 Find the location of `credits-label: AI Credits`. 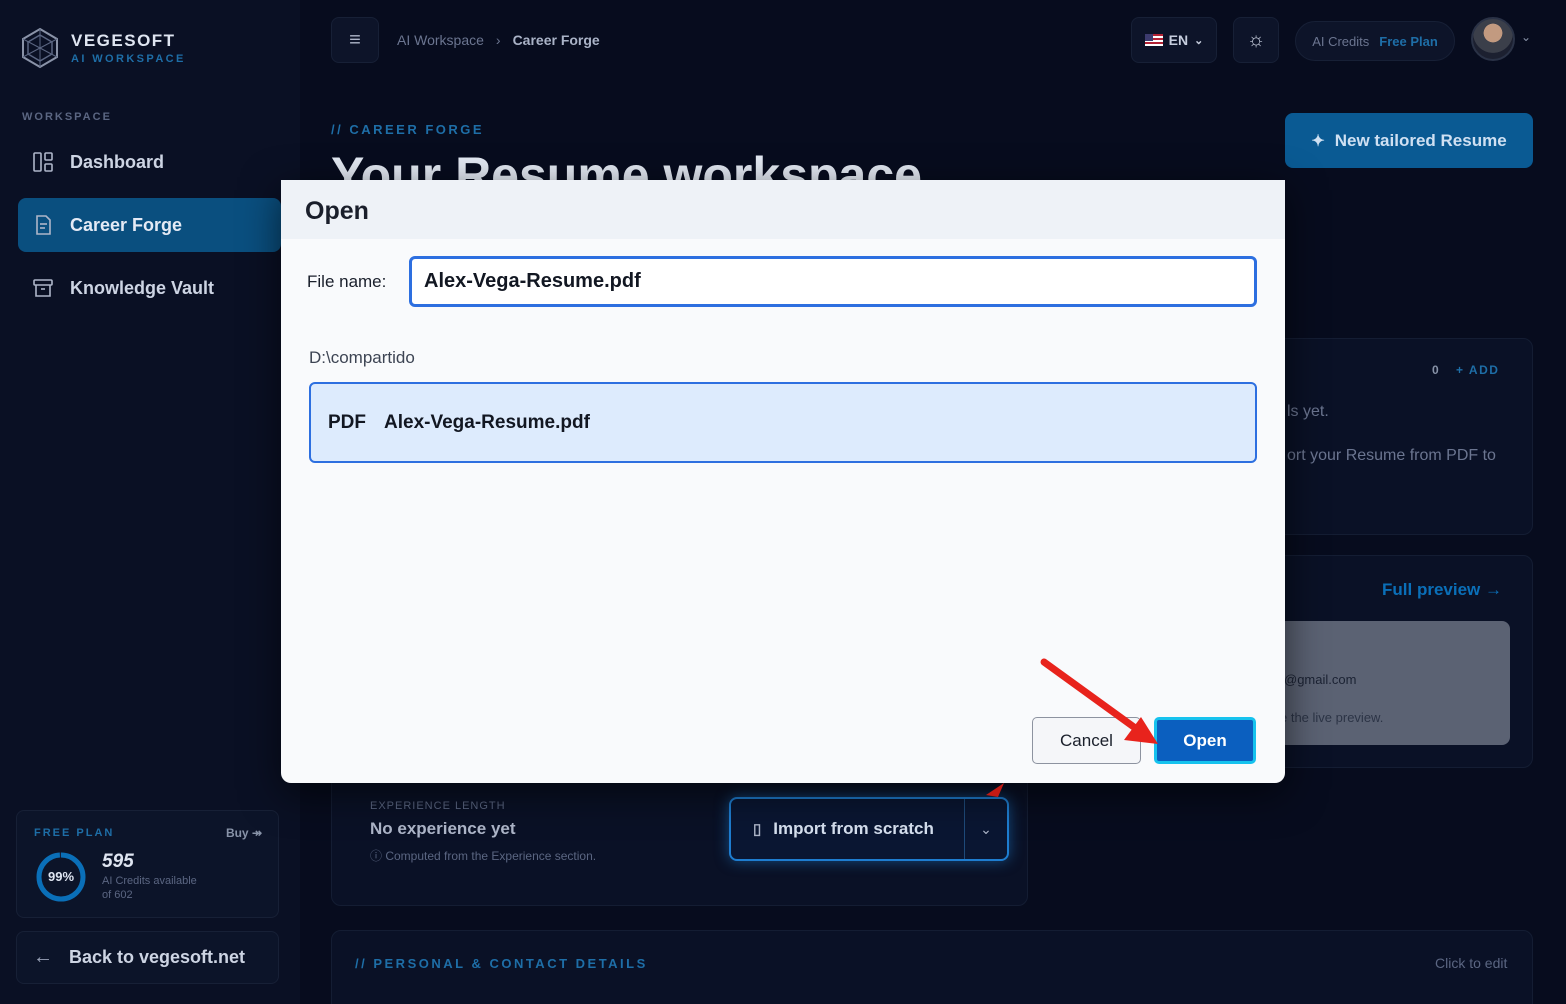

credits-label: AI Credits is located at coordinates (1341, 41).